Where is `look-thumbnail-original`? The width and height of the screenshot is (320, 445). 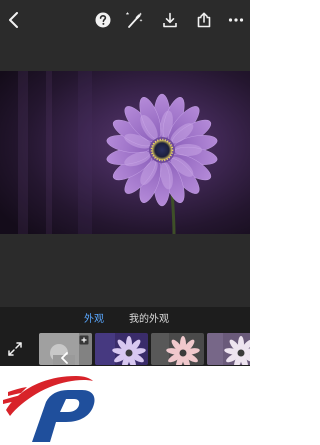
look-thumbnail-original is located at coordinates (65, 349).